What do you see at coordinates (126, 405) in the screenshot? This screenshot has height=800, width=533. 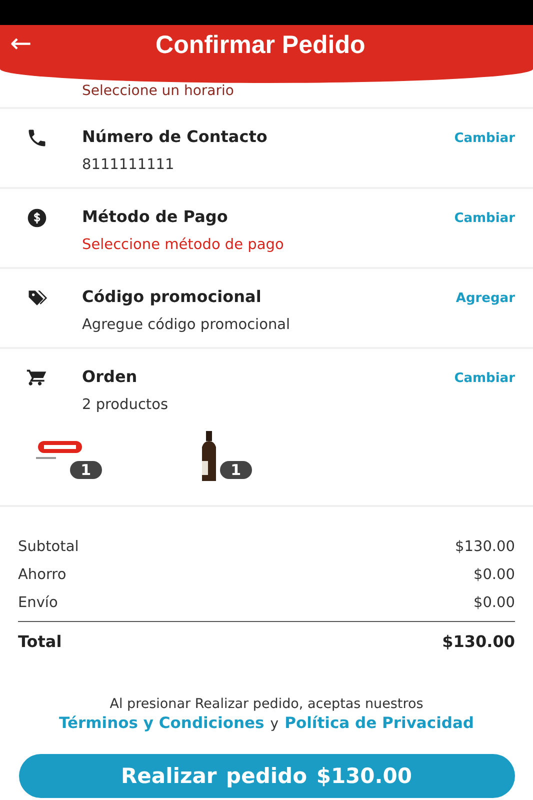 I see `section-value: 2 productos` at bounding box center [126, 405].